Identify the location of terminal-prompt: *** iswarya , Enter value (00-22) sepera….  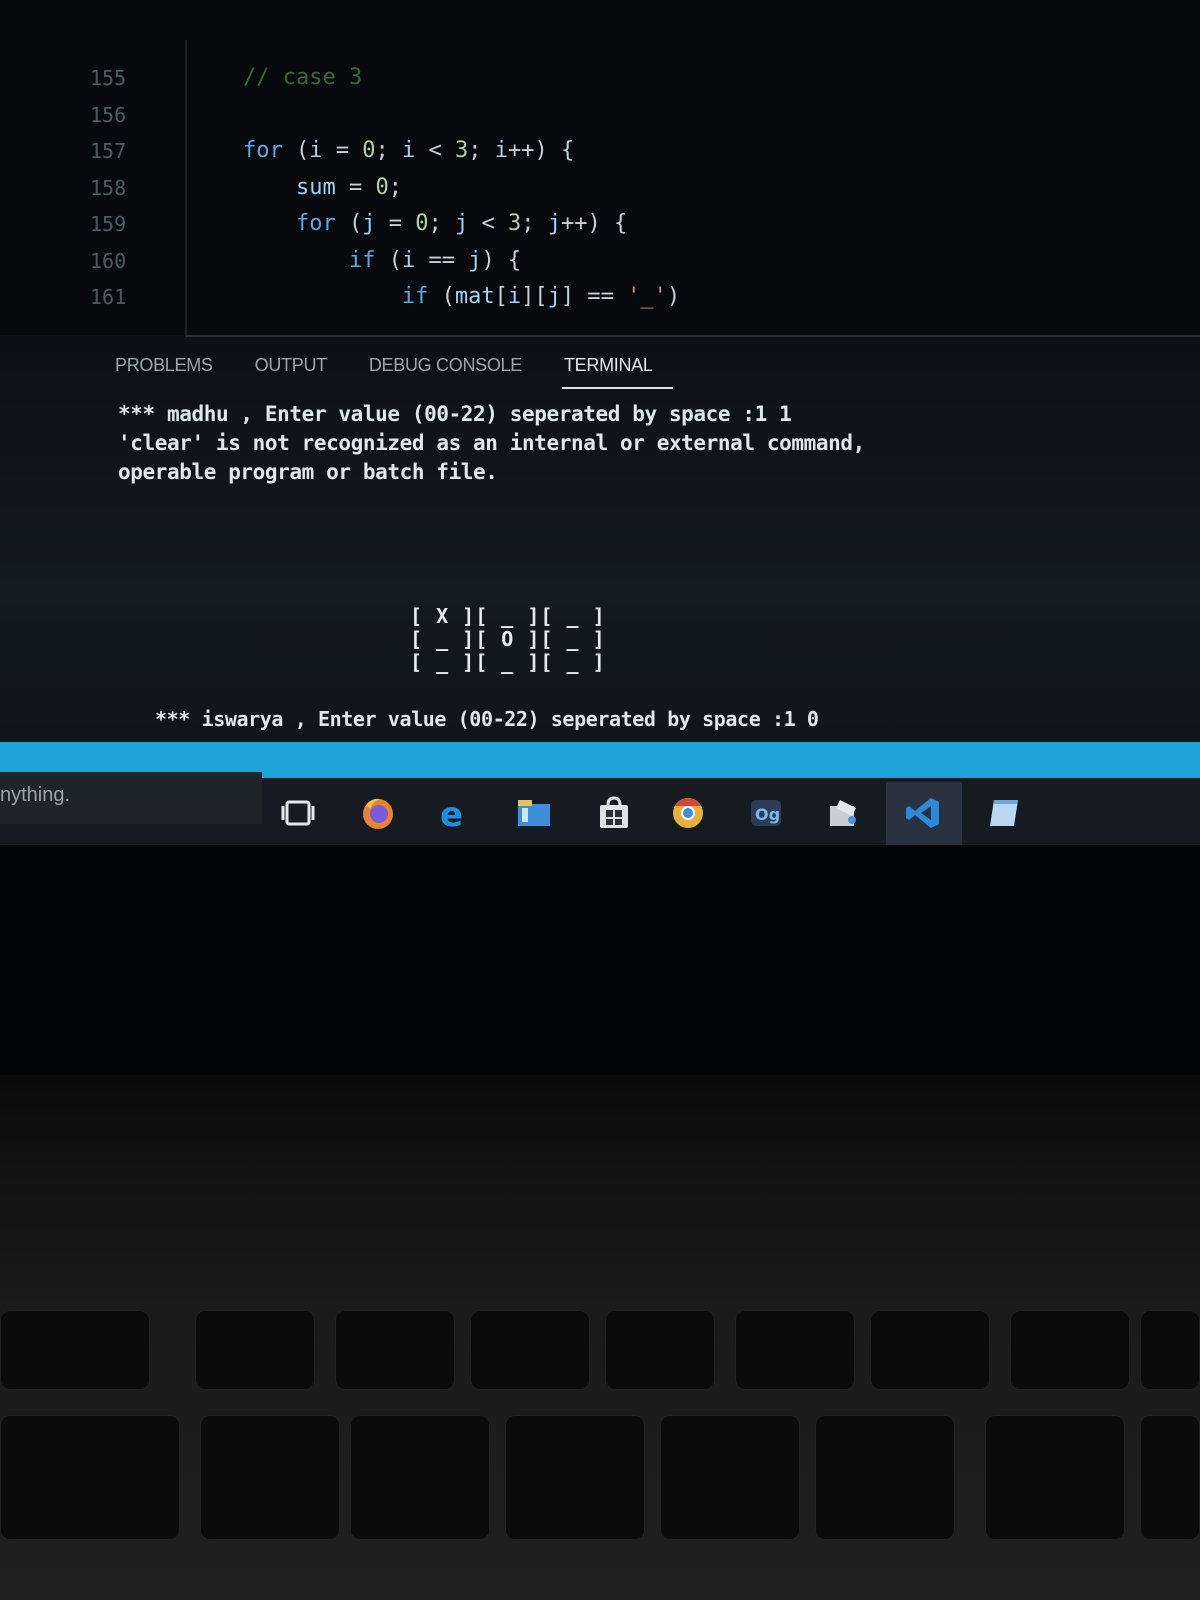
(487, 719).